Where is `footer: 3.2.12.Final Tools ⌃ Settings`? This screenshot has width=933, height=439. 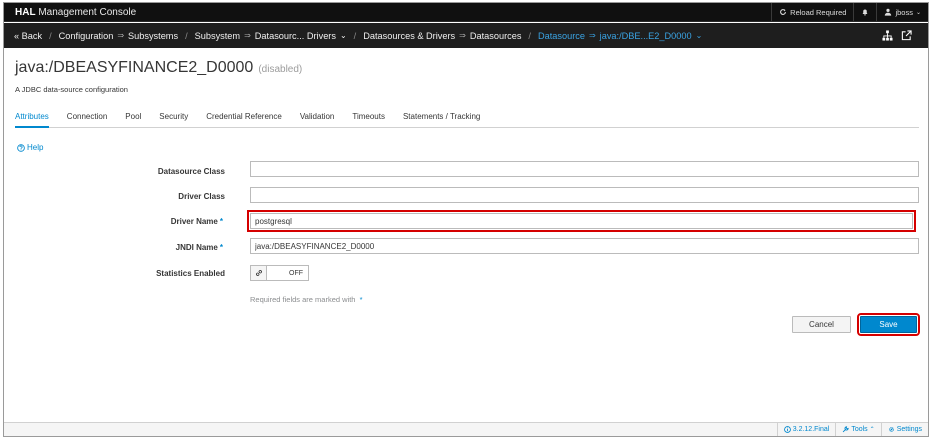 footer: 3.2.12.Final Tools ⌃ Settings is located at coordinates (466, 429).